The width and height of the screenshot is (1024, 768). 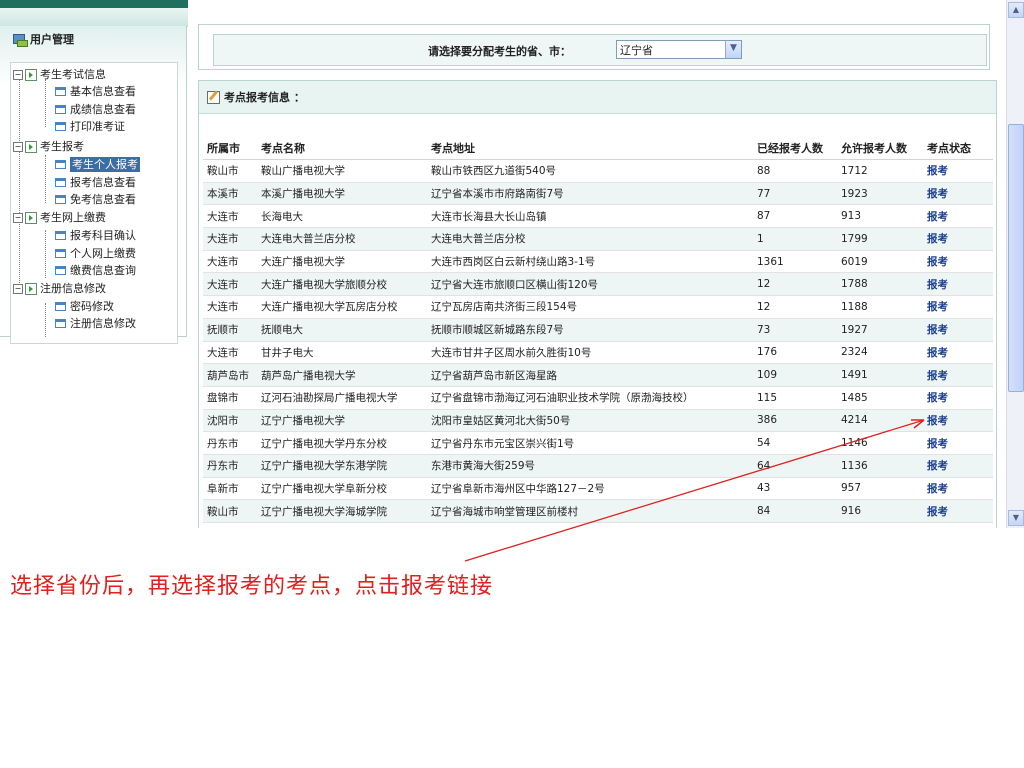 What do you see at coordinates (52, 39) in the screenshot?
I see `user-manage-label: 用户管理` at bounding box center [52, 39].